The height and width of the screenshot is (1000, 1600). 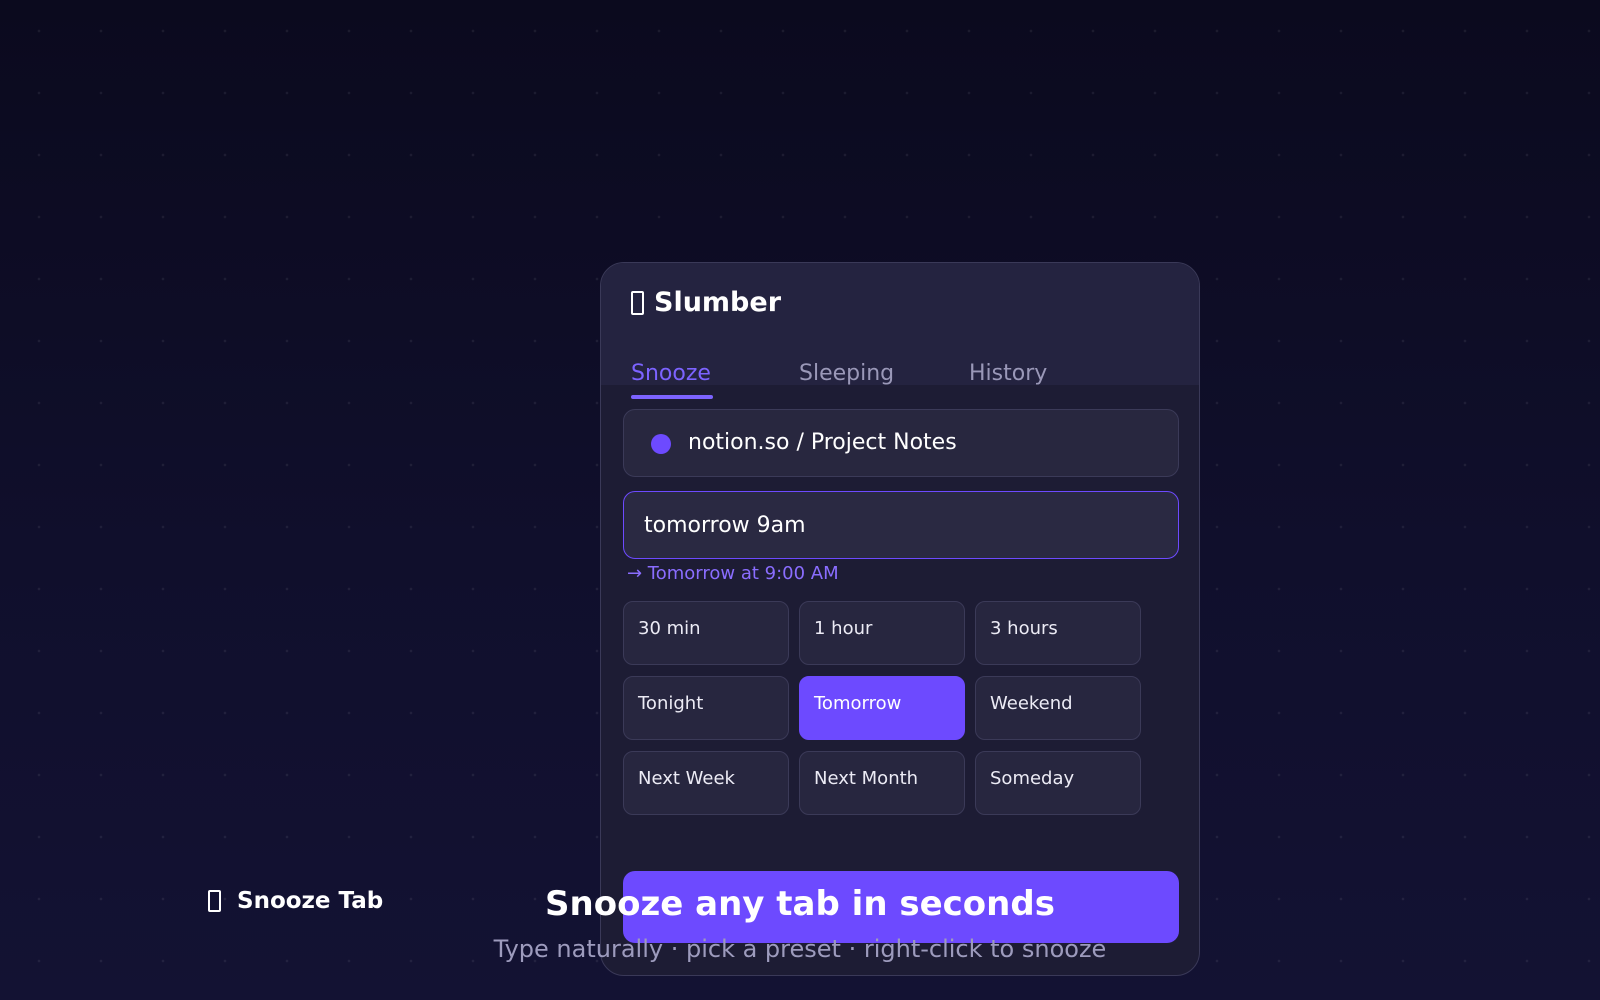 I want to click on current-tab-title: notion.so / Project Notes, so click(x=822, y=442).